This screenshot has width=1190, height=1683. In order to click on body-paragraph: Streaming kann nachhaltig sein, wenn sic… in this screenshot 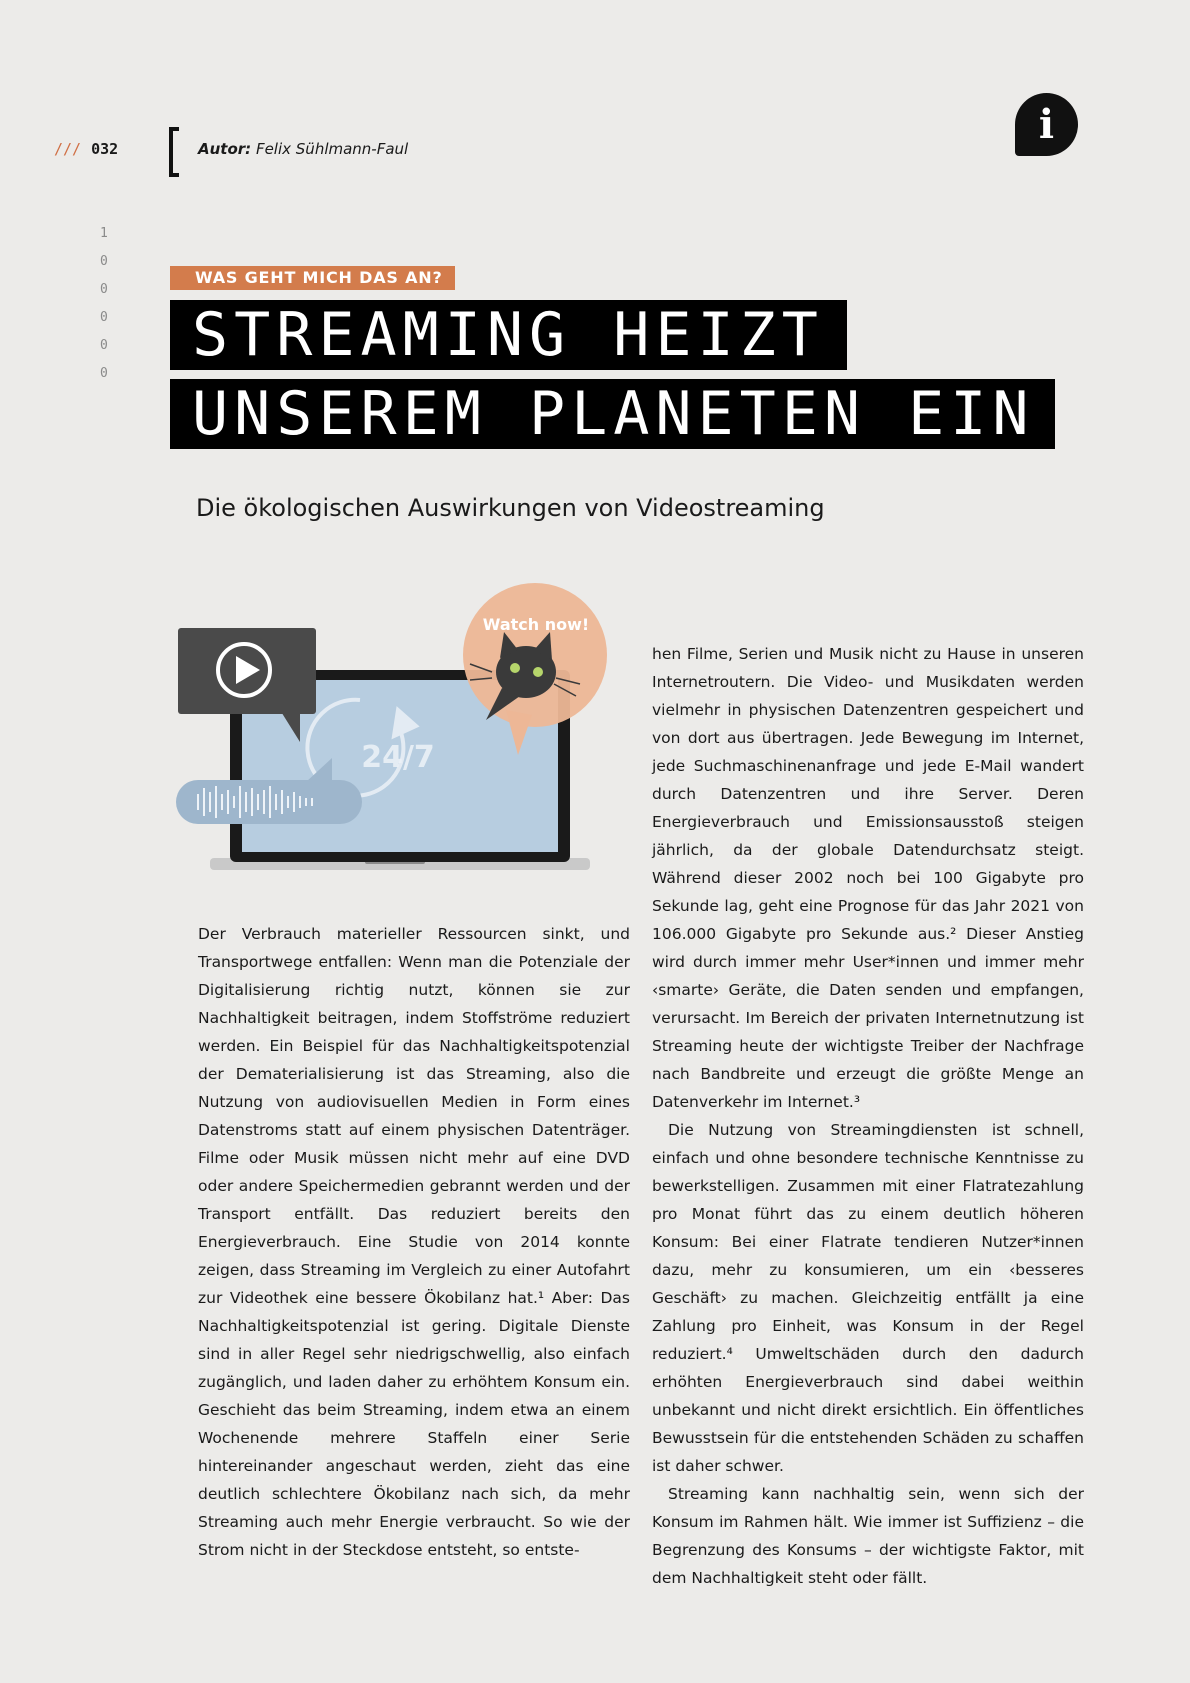, I will do `click(868, 1536)`.